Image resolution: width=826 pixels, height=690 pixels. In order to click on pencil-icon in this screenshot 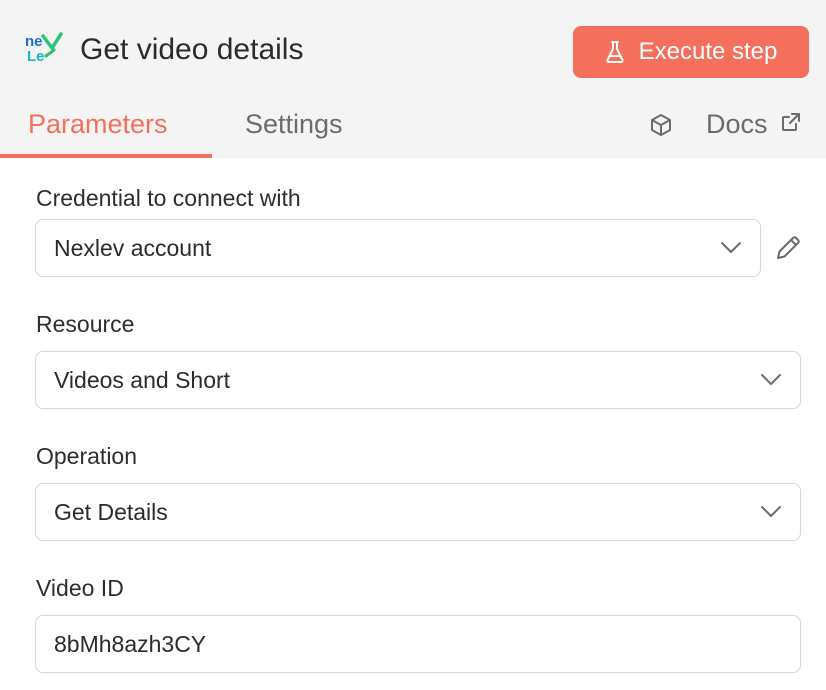, I will do `click(788, 248)`.